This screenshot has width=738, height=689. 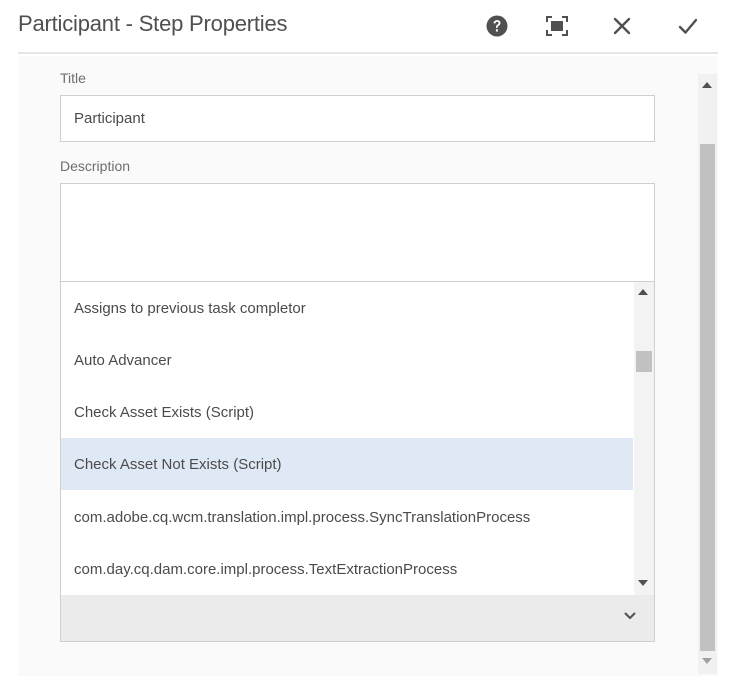 I want to click on close-button, so click(x=622, y=26).